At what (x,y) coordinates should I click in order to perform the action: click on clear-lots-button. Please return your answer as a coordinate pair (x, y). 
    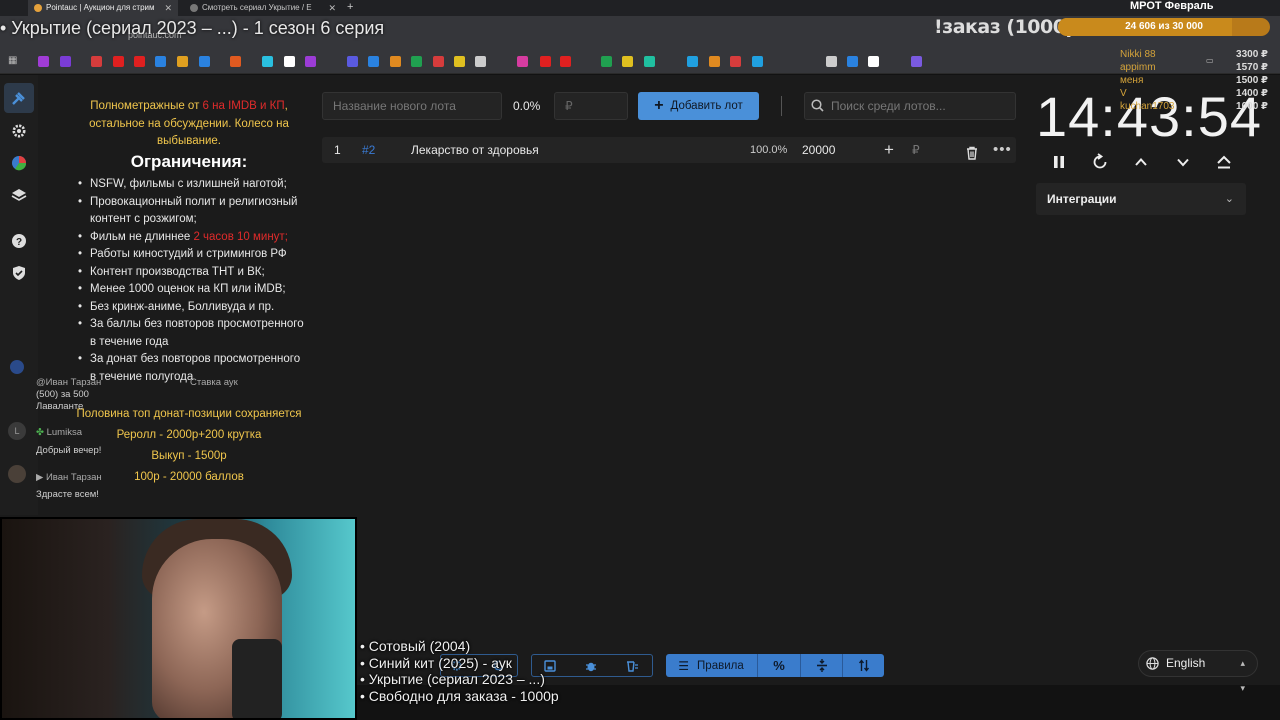
    Looking at the image, I should click on (632, 665).